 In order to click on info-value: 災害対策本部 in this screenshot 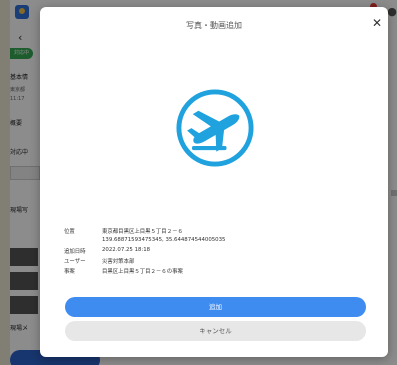, I will do `click(118, 262)`.